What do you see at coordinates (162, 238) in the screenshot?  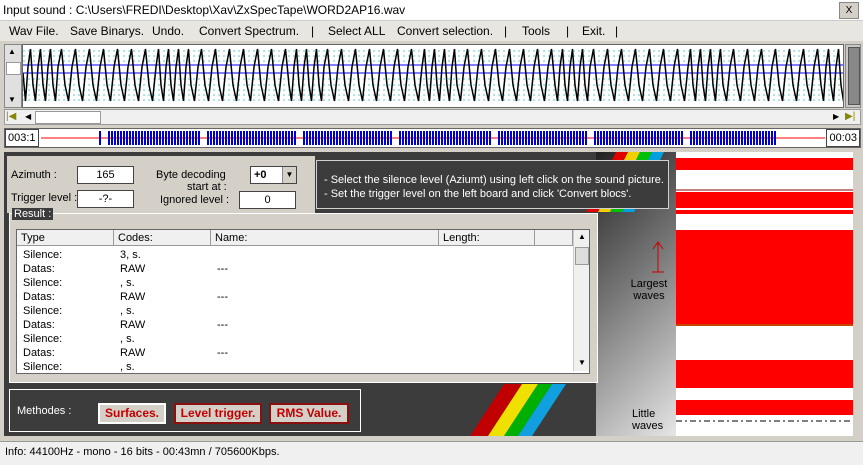 I see `column-header-codes: Codes:` at bounding box center [162, 238].